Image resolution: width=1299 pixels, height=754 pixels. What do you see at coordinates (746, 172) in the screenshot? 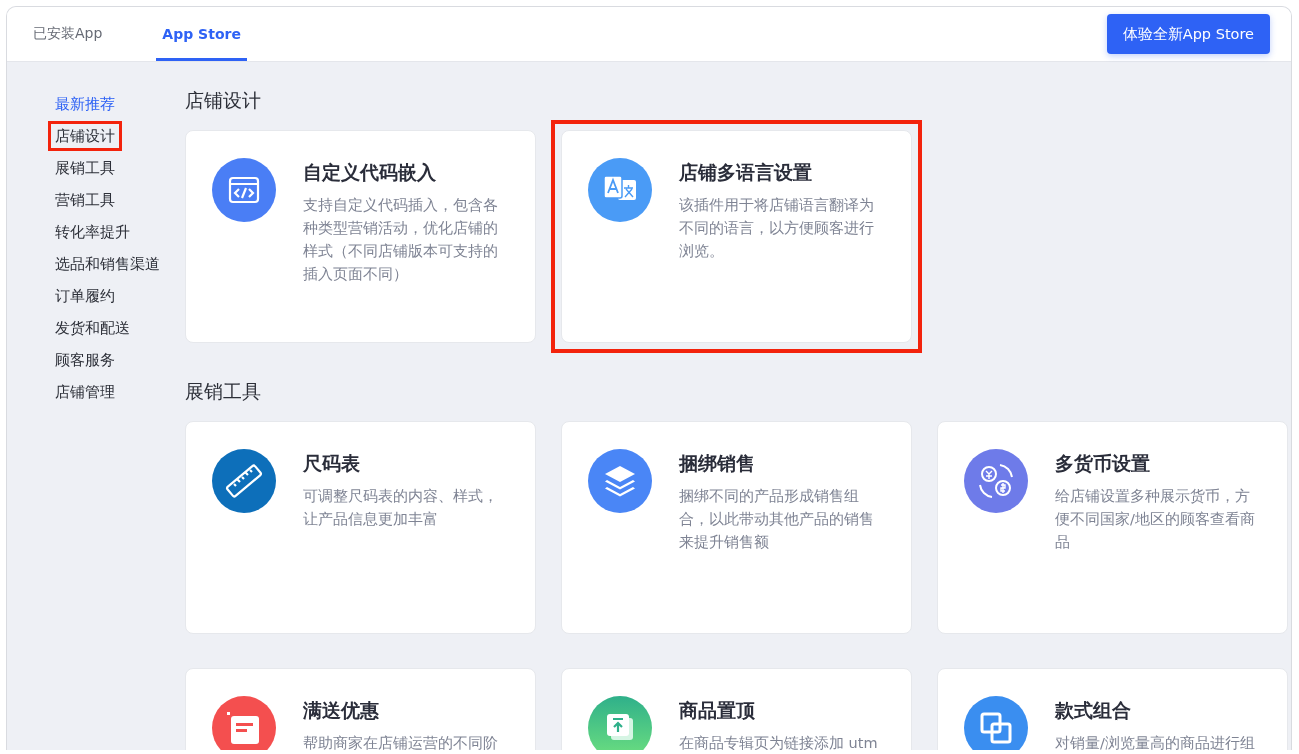
I see `app-name: 店铺多语言设置` at bounding box center [746, 172].